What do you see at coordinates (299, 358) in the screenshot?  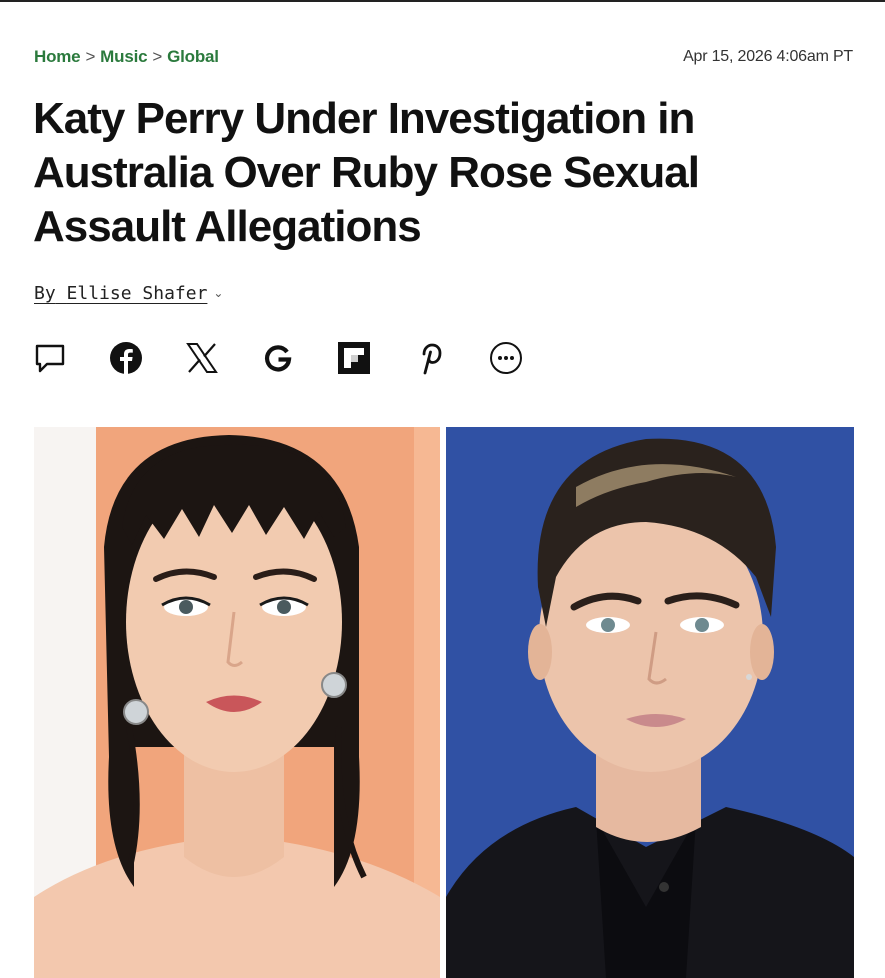 I see `share-bar` at bounding box center [299, 358].